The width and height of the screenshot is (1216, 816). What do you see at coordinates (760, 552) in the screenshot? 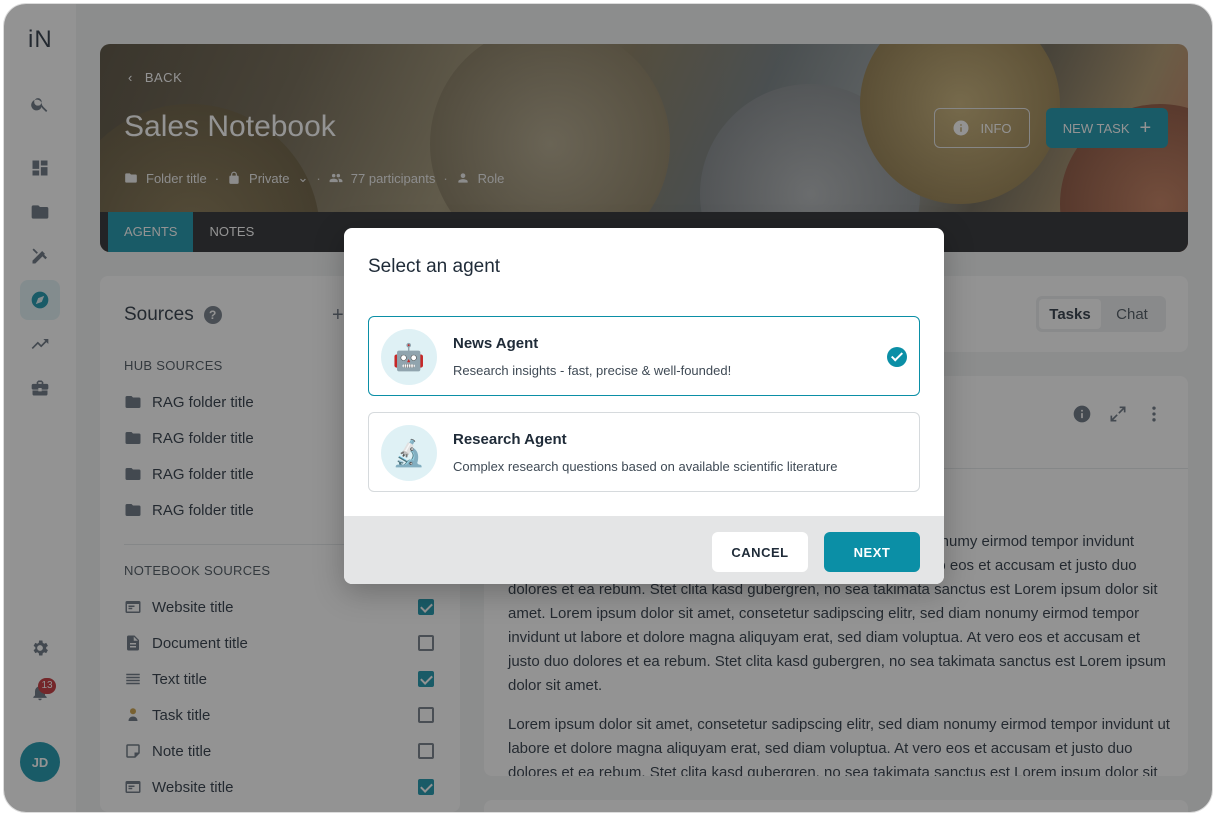
I see `cancel-button: CANCEL` at bounding box center [760, 552].